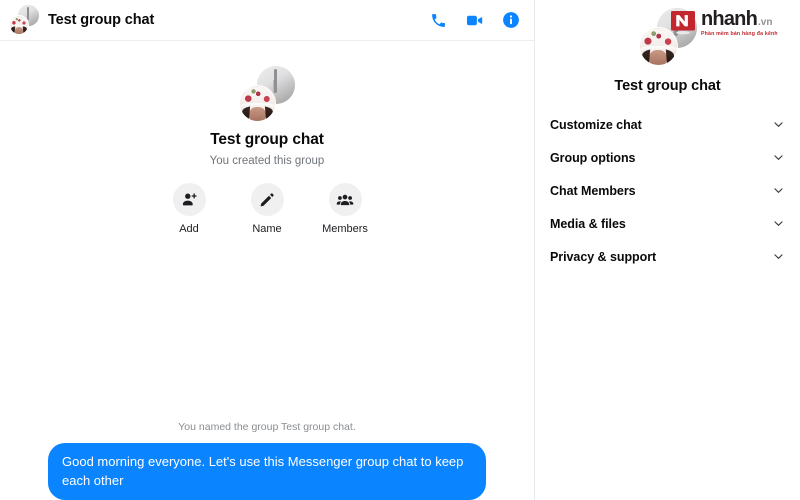 The height and width of the screenshot is (500, 800). What do you see at coordinates (101, 20) in the screenshot?
I see `chat-title: Test group chat` at bounding box center [101, 20].